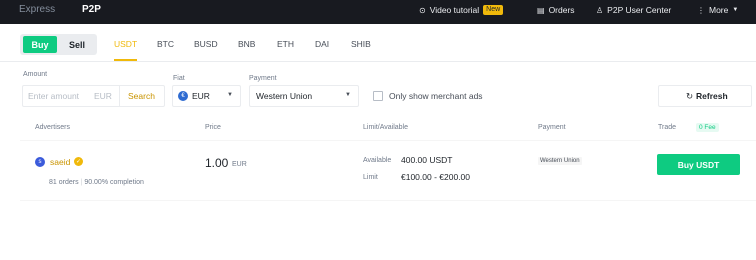  Describe the element at coordinates (35, 74) in the screenshot. I see `amount-label: Amount` at that location.